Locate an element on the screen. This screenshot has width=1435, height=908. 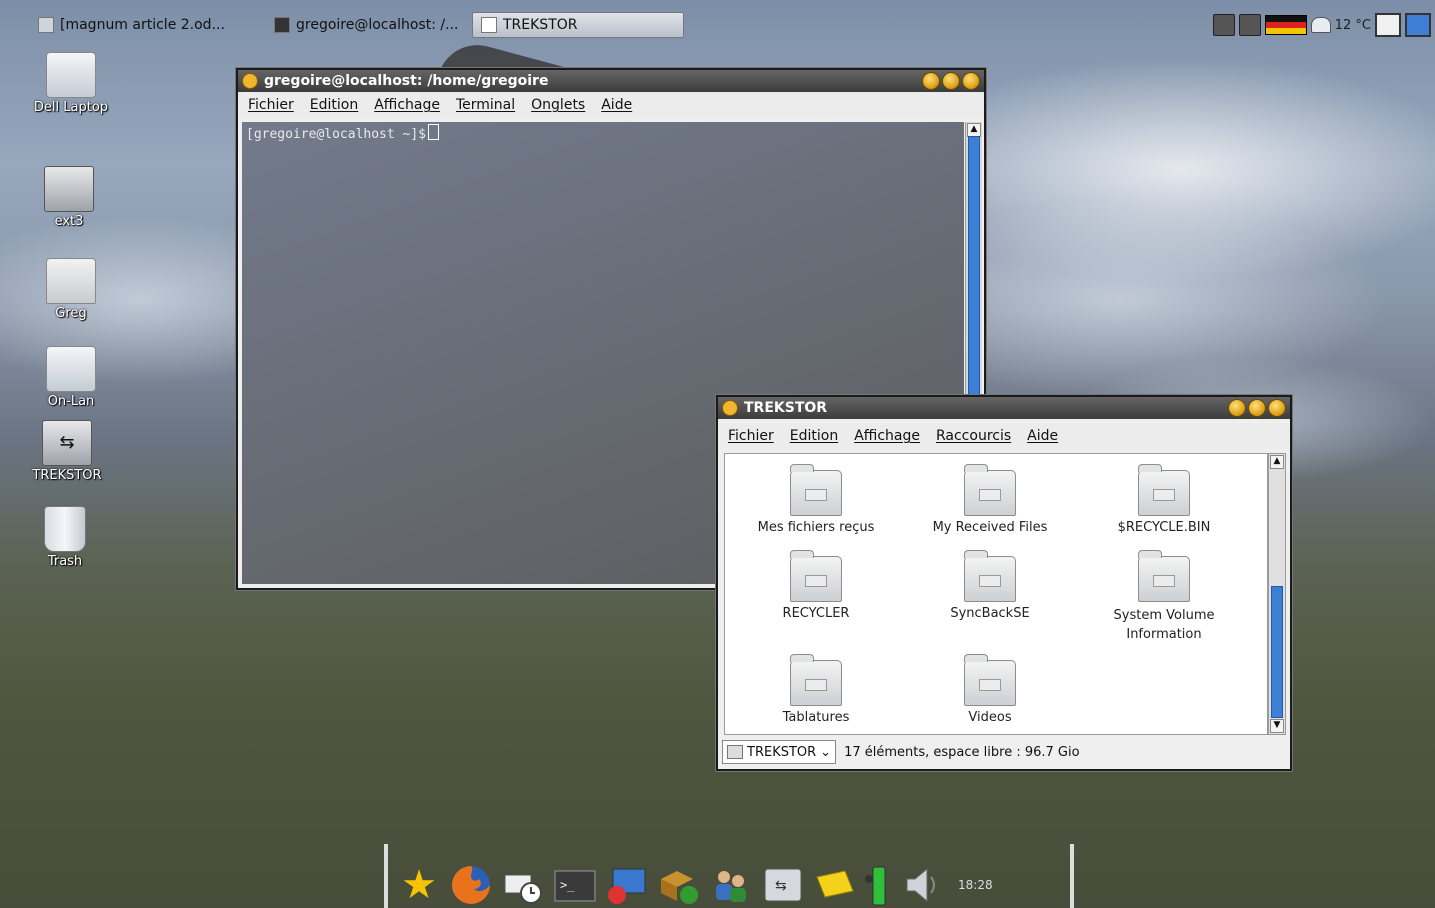
bottom-dock: ★ >_ ⇆ 18:28 is located at coordinates (729, 876).